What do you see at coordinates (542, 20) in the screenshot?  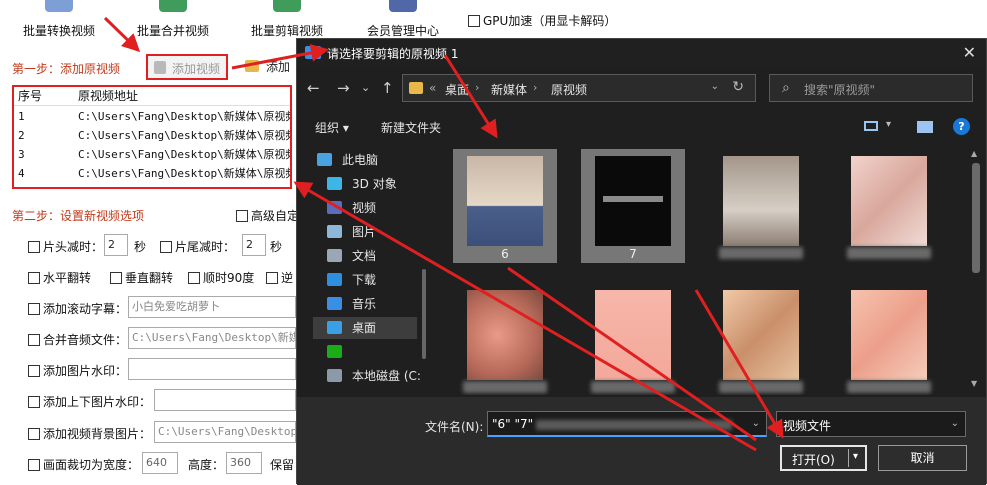 I see `gpu-accel-checkbox: GPU加速（用显卡解码）` at bounding box center [542, 20].